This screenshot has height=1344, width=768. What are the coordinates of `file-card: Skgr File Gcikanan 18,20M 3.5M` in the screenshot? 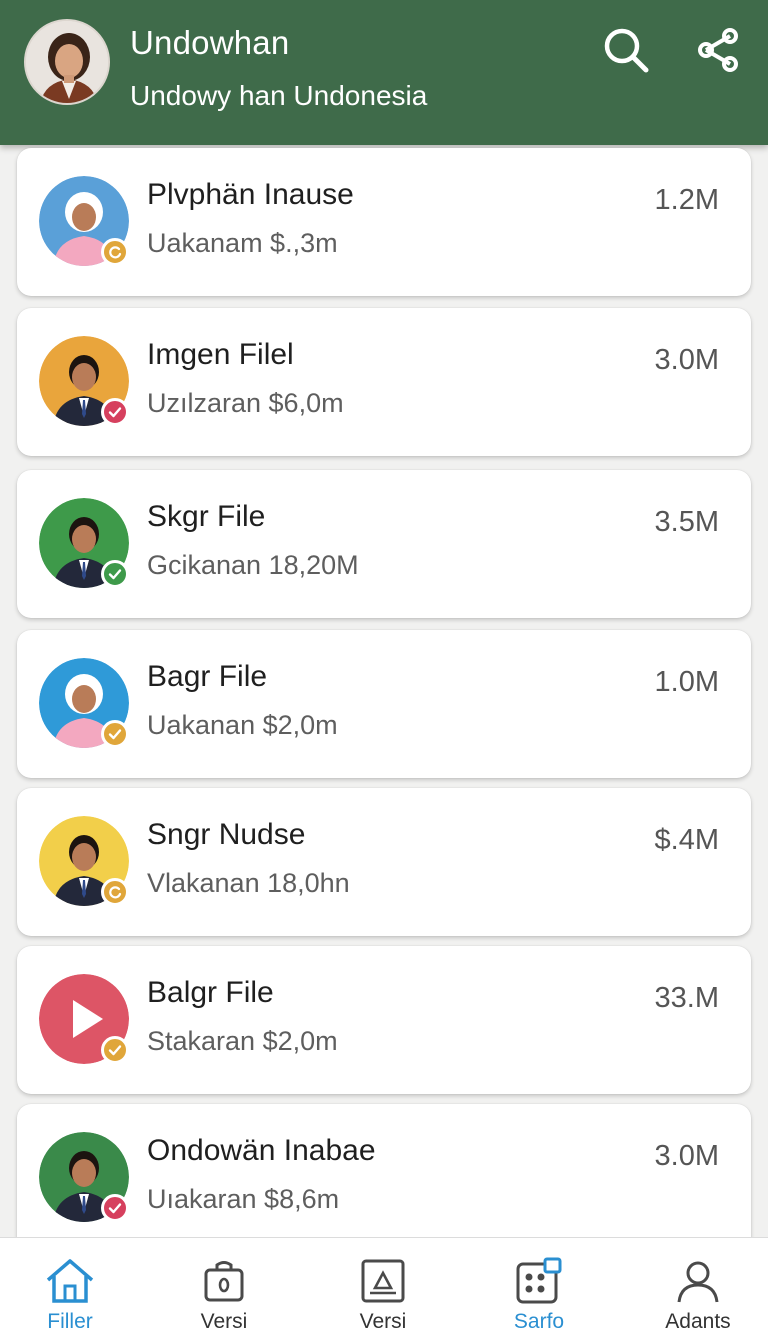 It's located at (384, 544).